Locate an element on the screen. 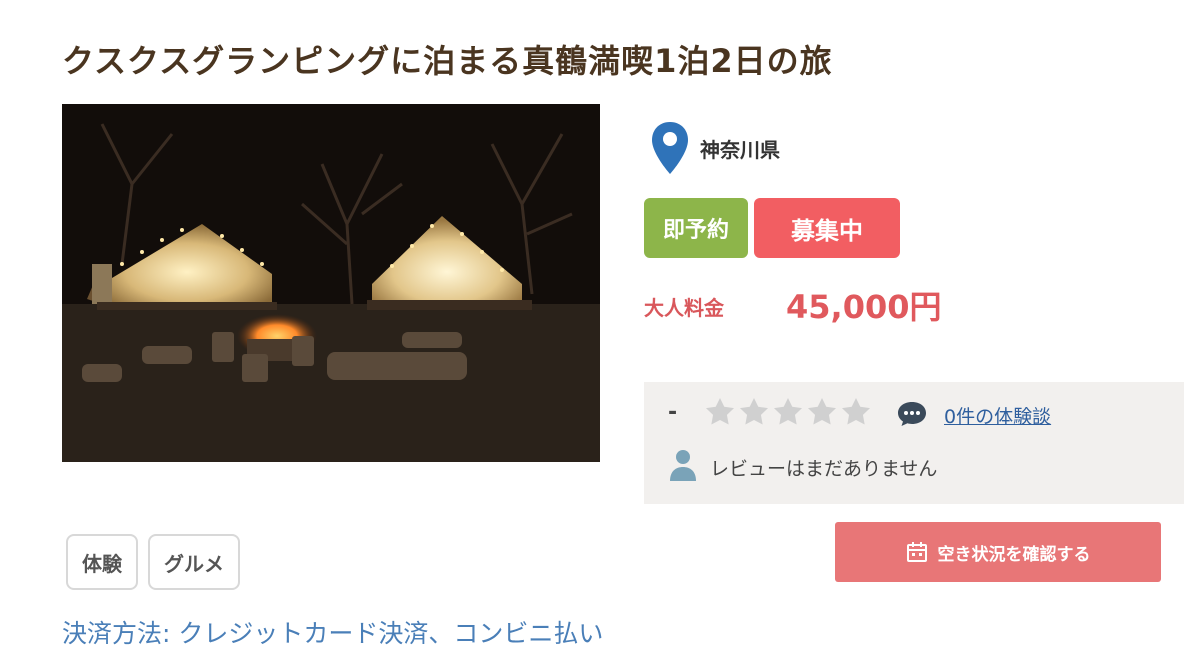 The image size is (1200, 672). location: 神奈川県 is located at coordinates (715, 148).